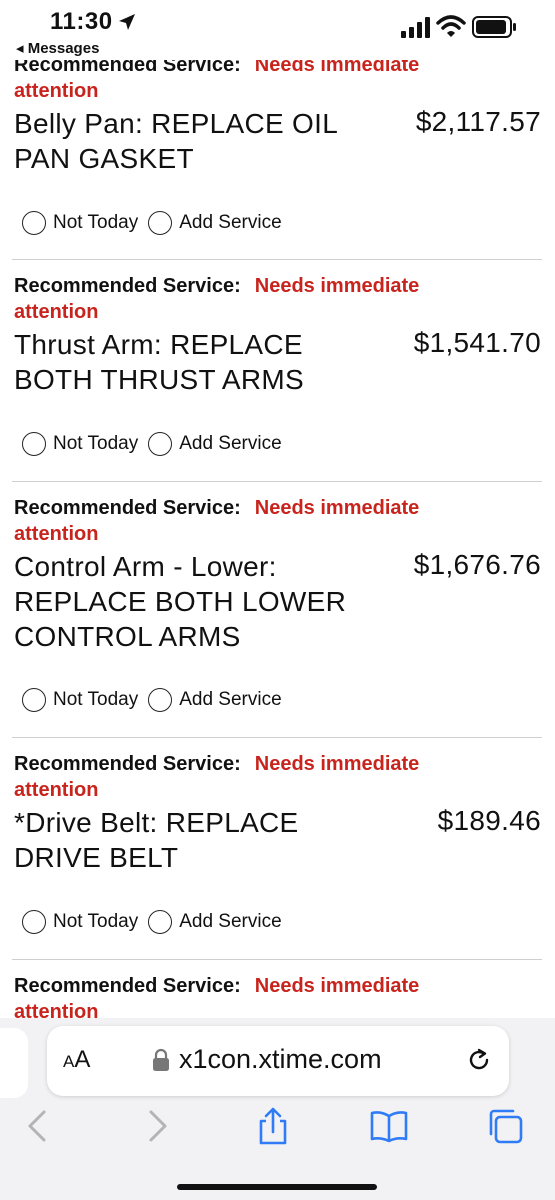 The width and height of the screenshot is (555, 1200). I want to click on url-text: x1con.xtime.com, so click(280, 1059).